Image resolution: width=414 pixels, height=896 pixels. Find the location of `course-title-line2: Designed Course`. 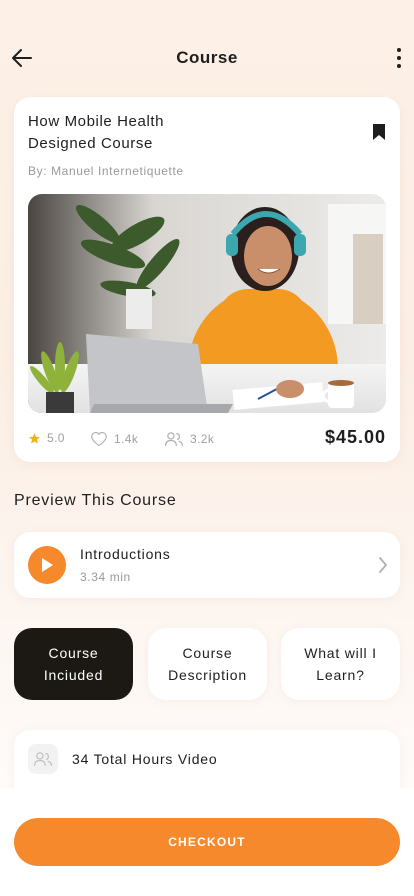

course-title-line2: Designed Course is located at coordinates (90, 143).